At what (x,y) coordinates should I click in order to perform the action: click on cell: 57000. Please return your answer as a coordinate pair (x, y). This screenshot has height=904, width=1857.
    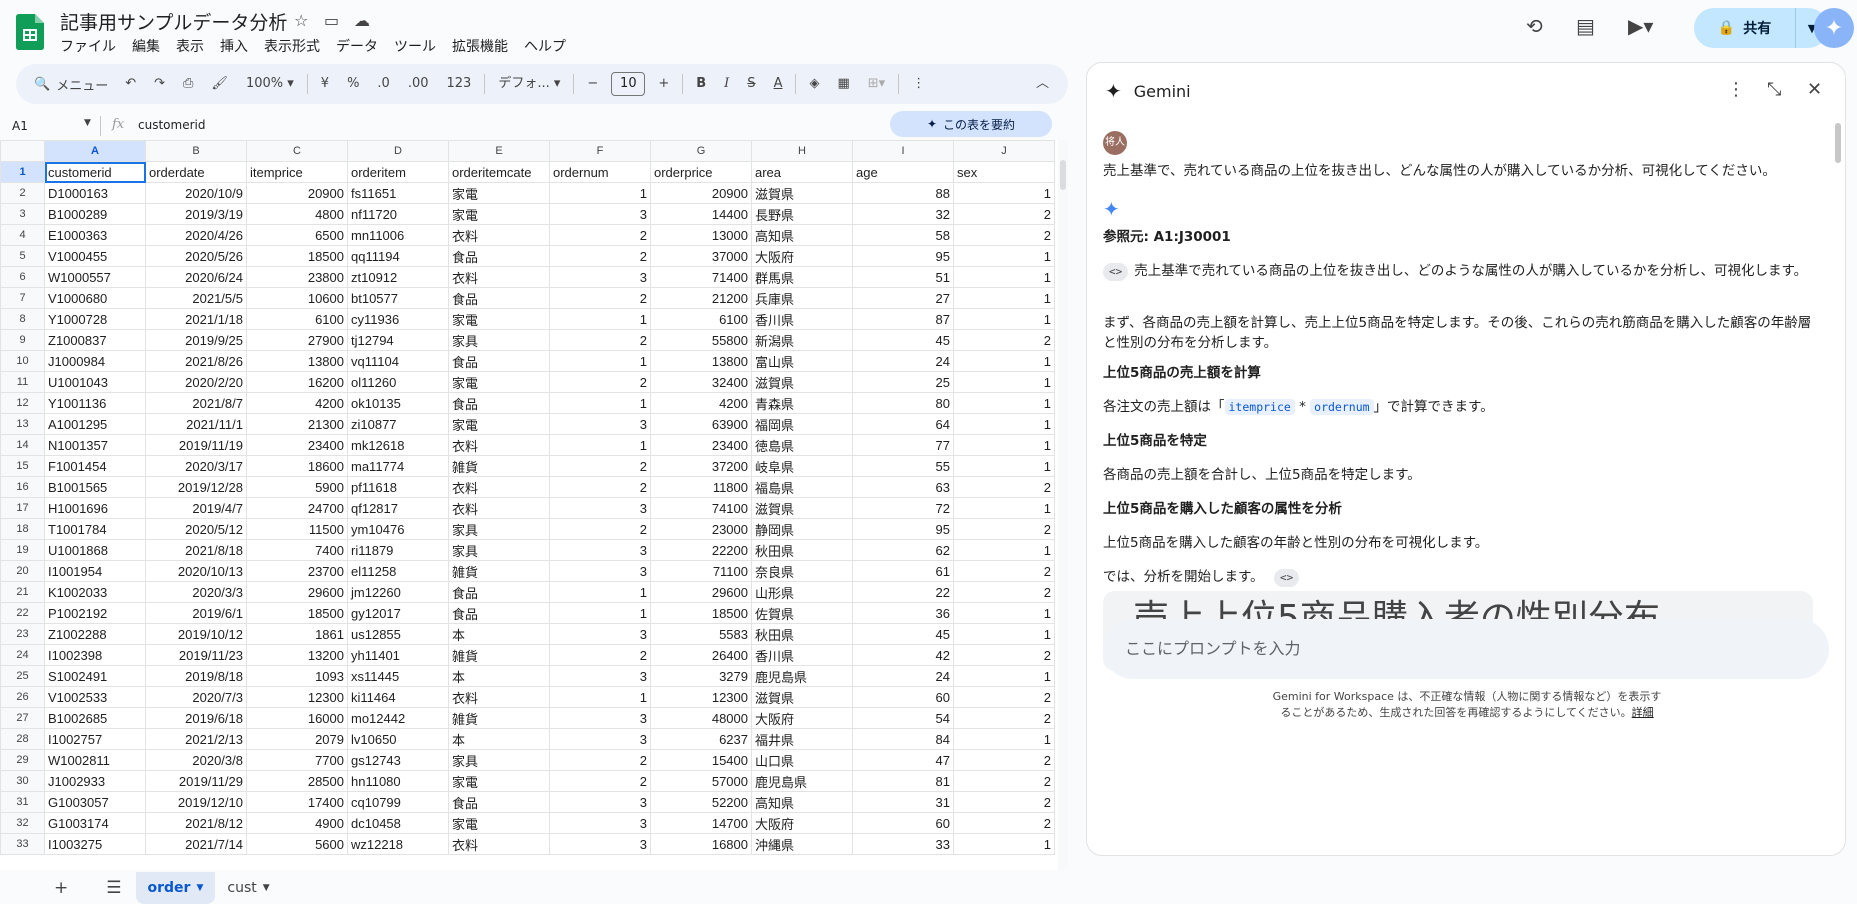
    Looking at the image, I should click on (701, 781).